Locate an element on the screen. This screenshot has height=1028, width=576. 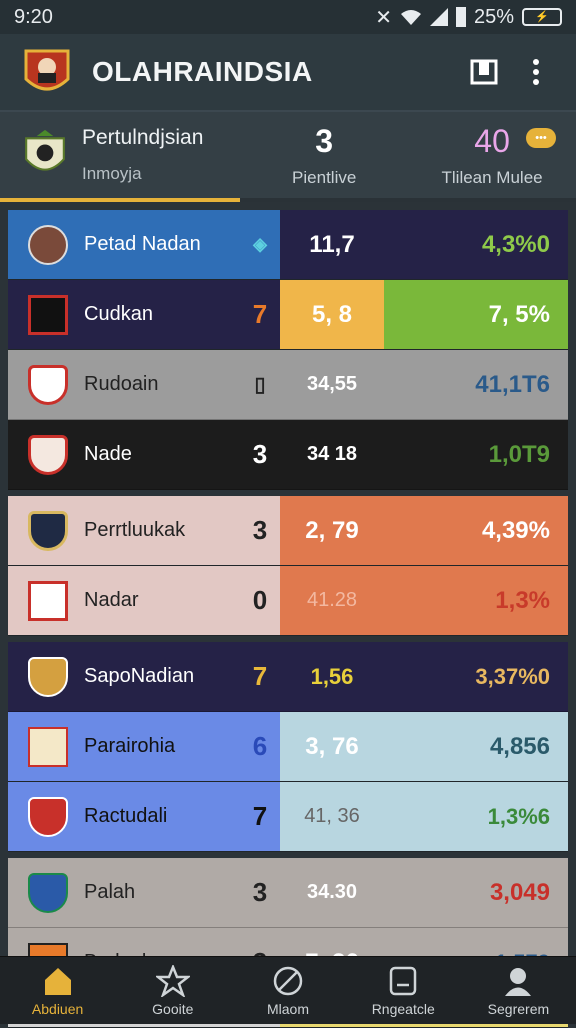
summary-mid-value: 3 is located at coordinates (324, 141).